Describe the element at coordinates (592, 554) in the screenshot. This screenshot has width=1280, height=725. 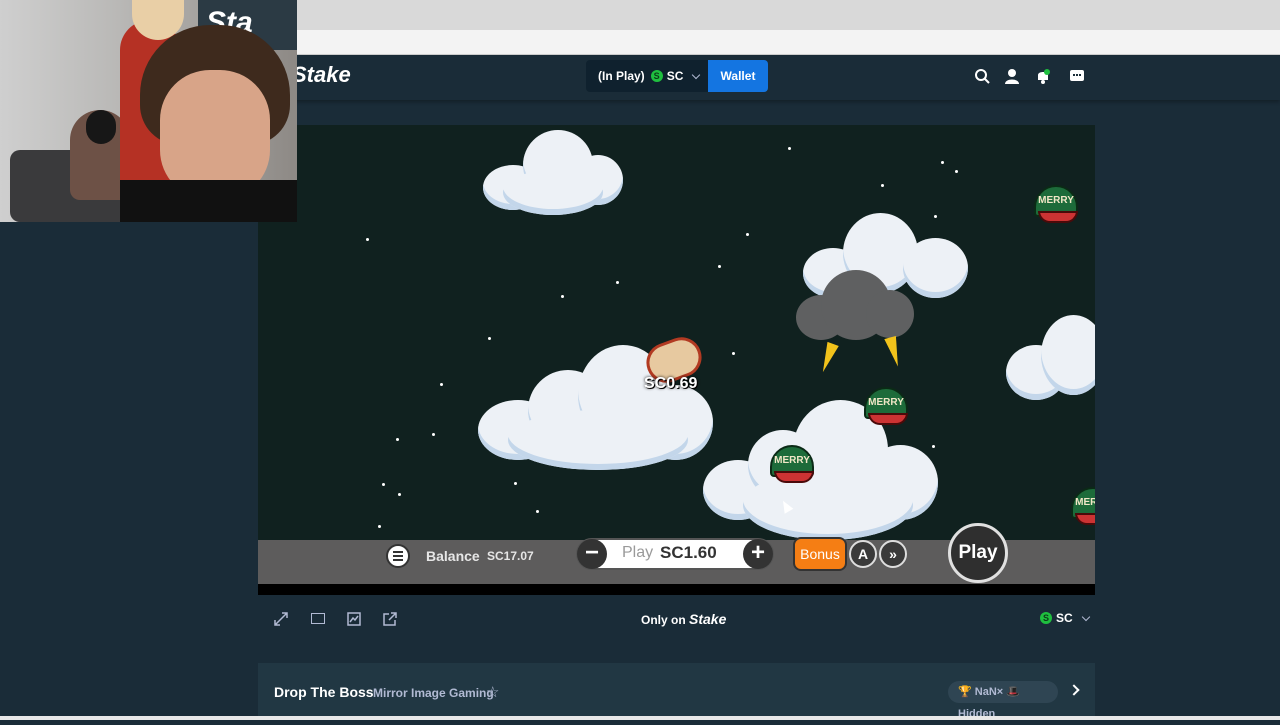
I see `decrease-bet-button: −` at that location.